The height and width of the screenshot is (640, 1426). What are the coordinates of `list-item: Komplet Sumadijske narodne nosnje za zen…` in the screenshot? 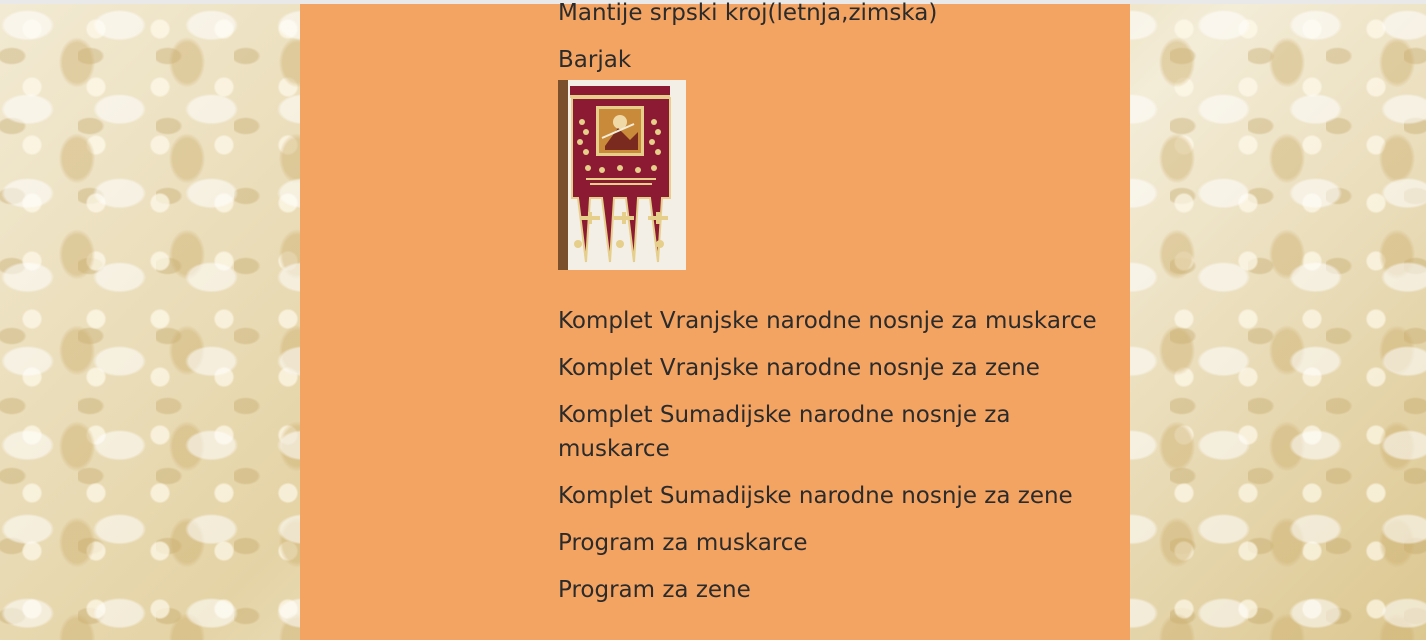 It's located at (838, 496).